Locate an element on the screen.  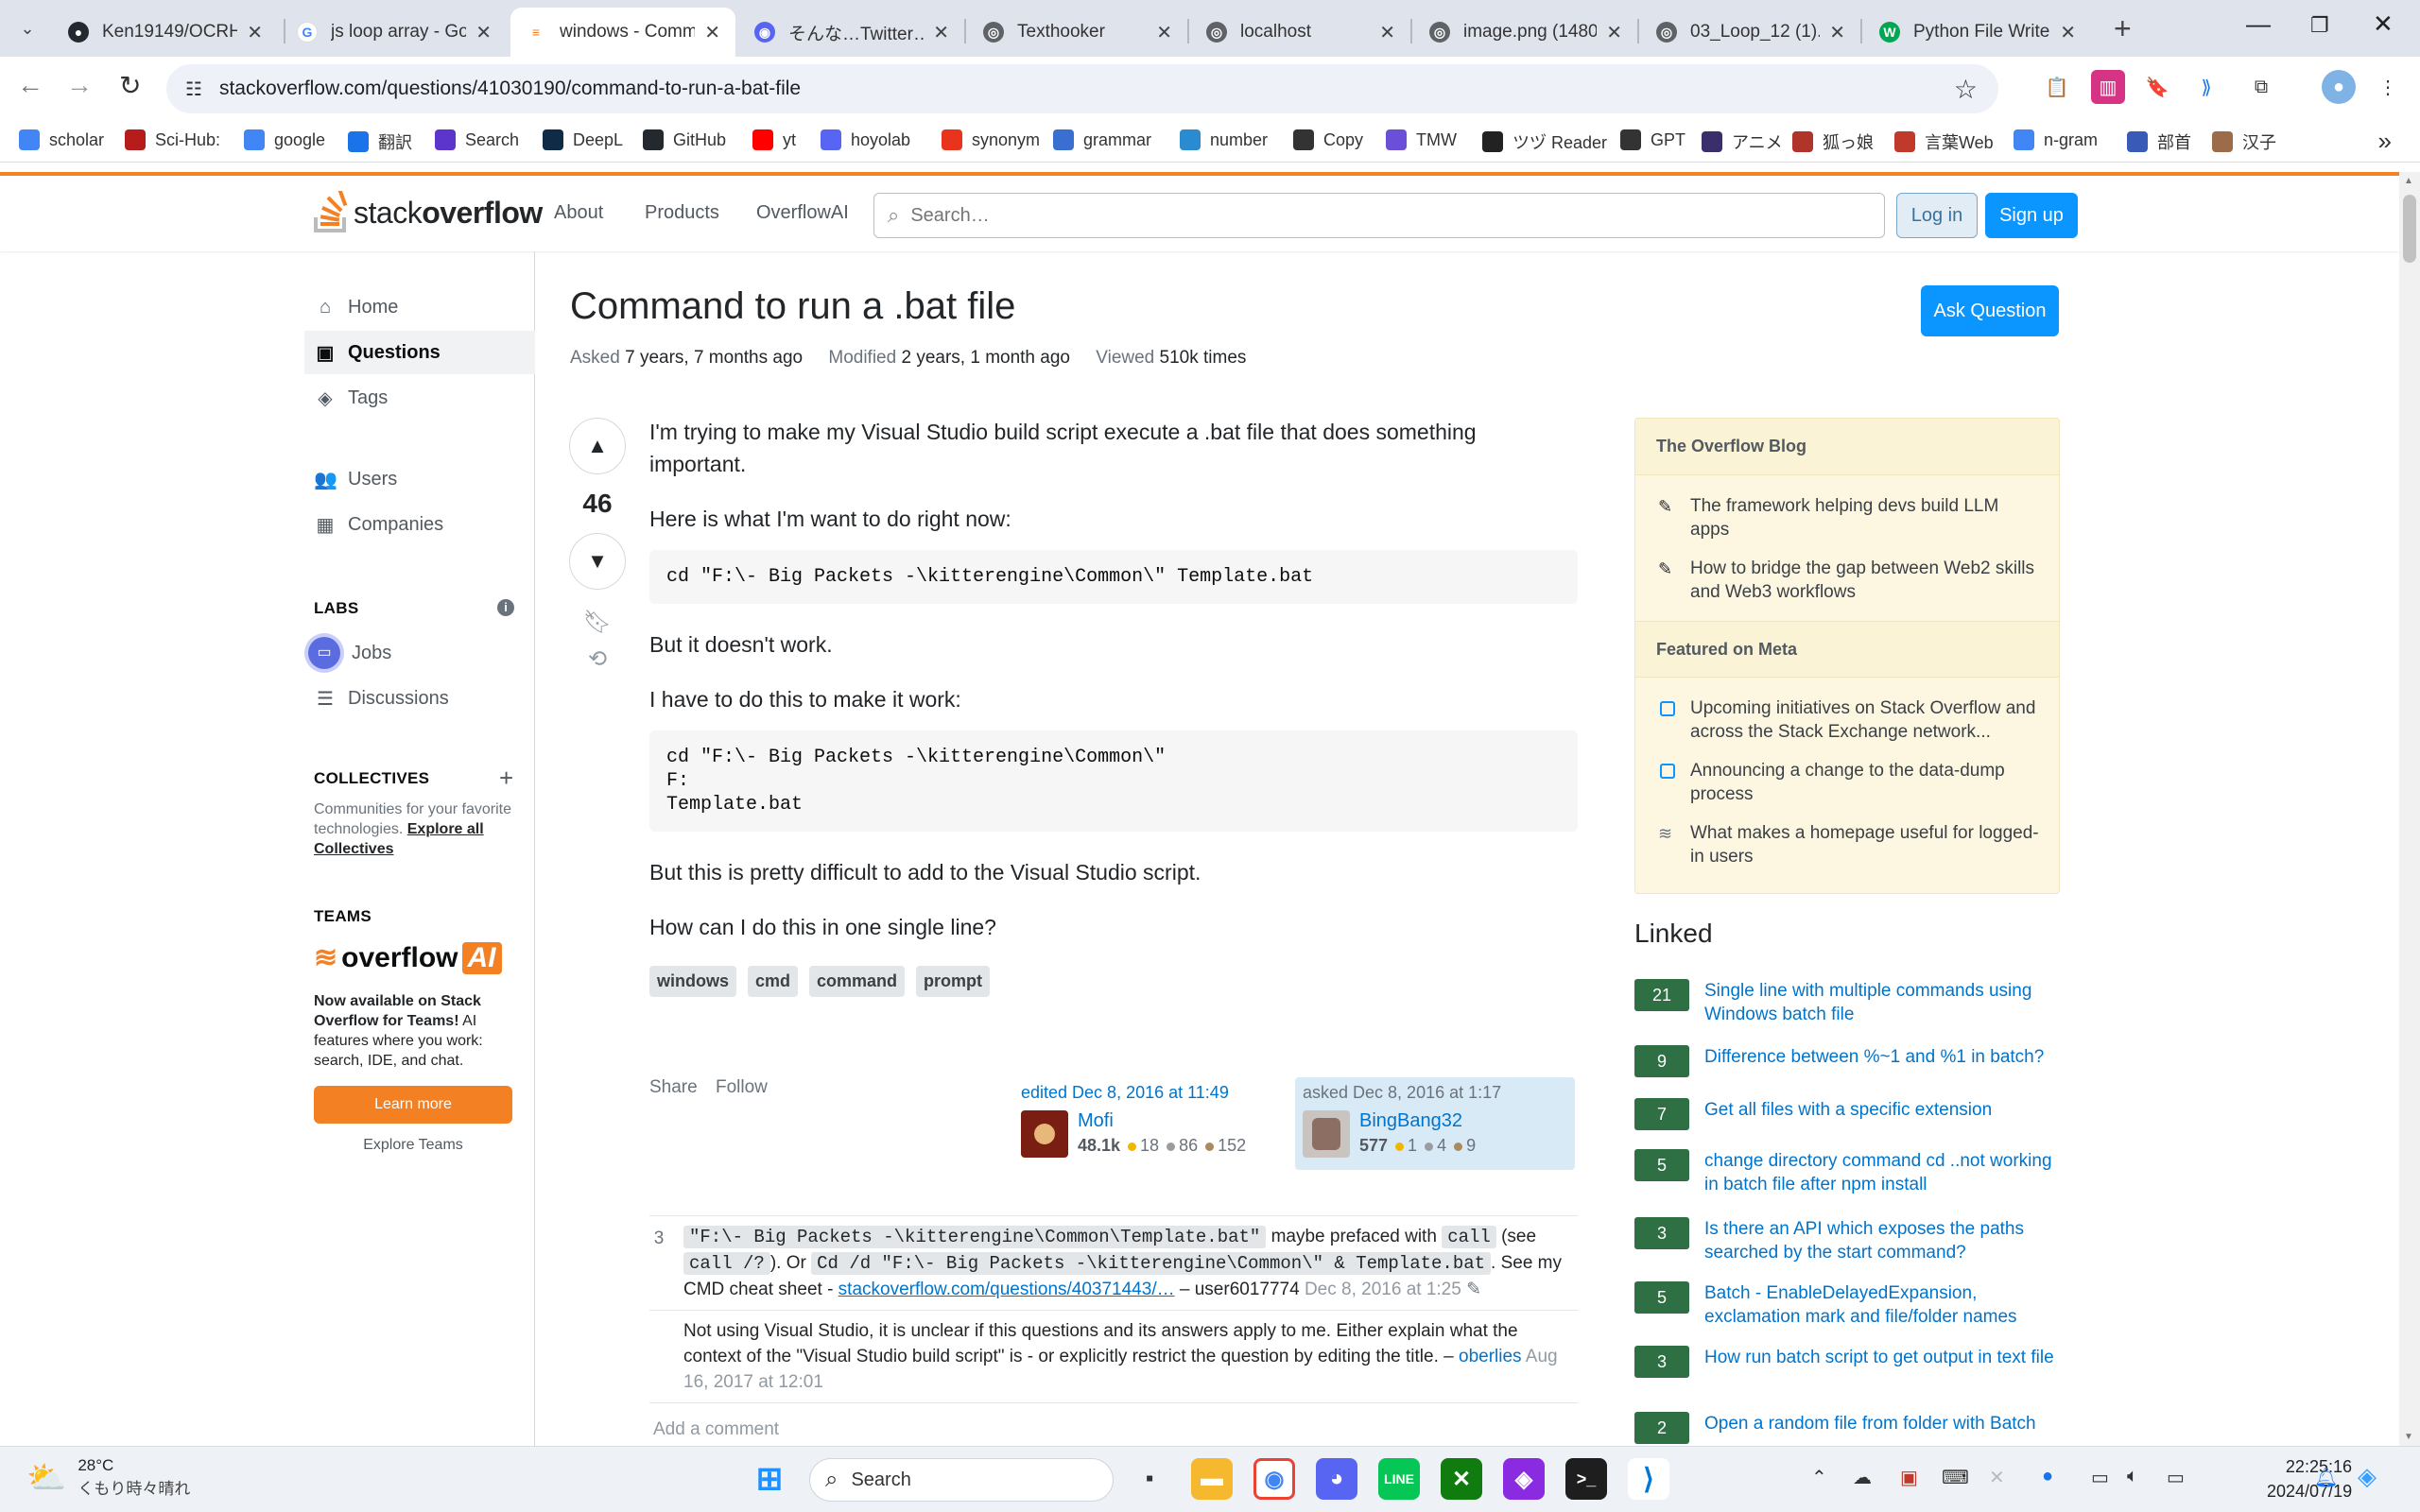
display-icon: ▭ is located at coordinates (2100, 1477).